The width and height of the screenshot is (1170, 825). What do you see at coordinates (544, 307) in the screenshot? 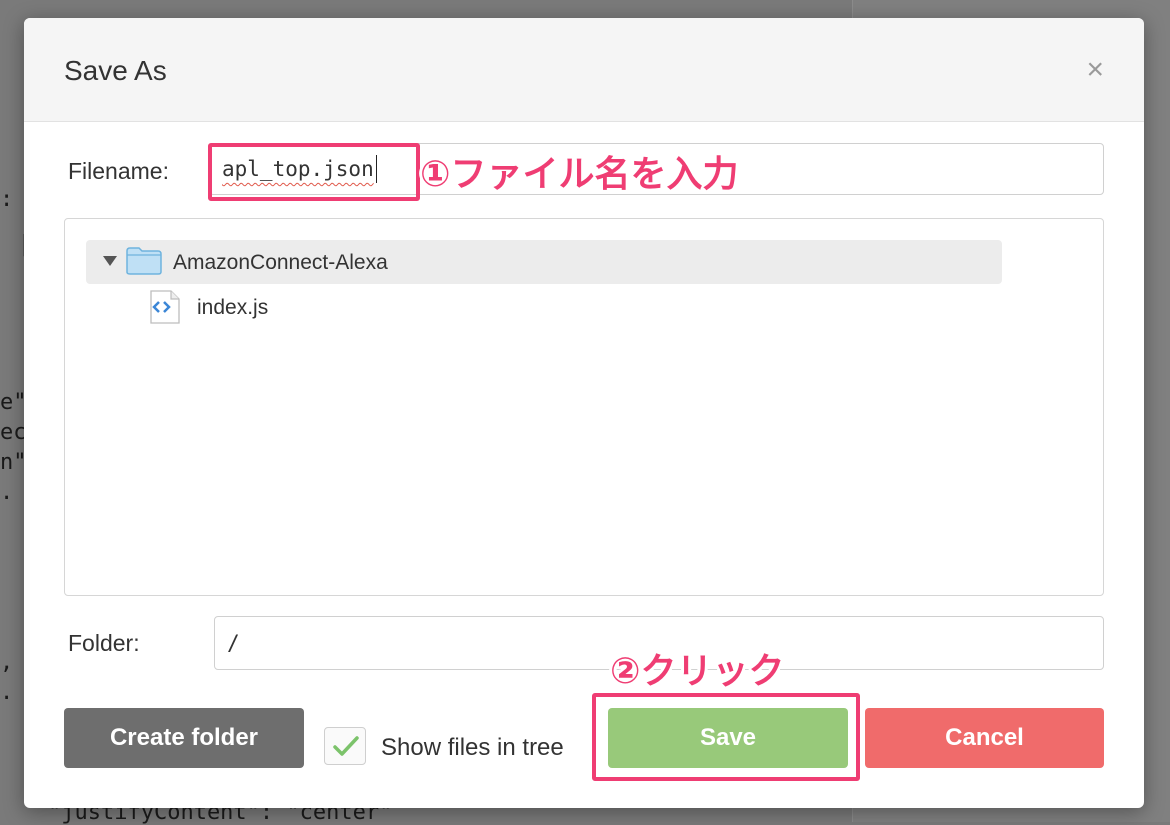
I see `tree-row-file: index.js` at bounding box center [544, 307].